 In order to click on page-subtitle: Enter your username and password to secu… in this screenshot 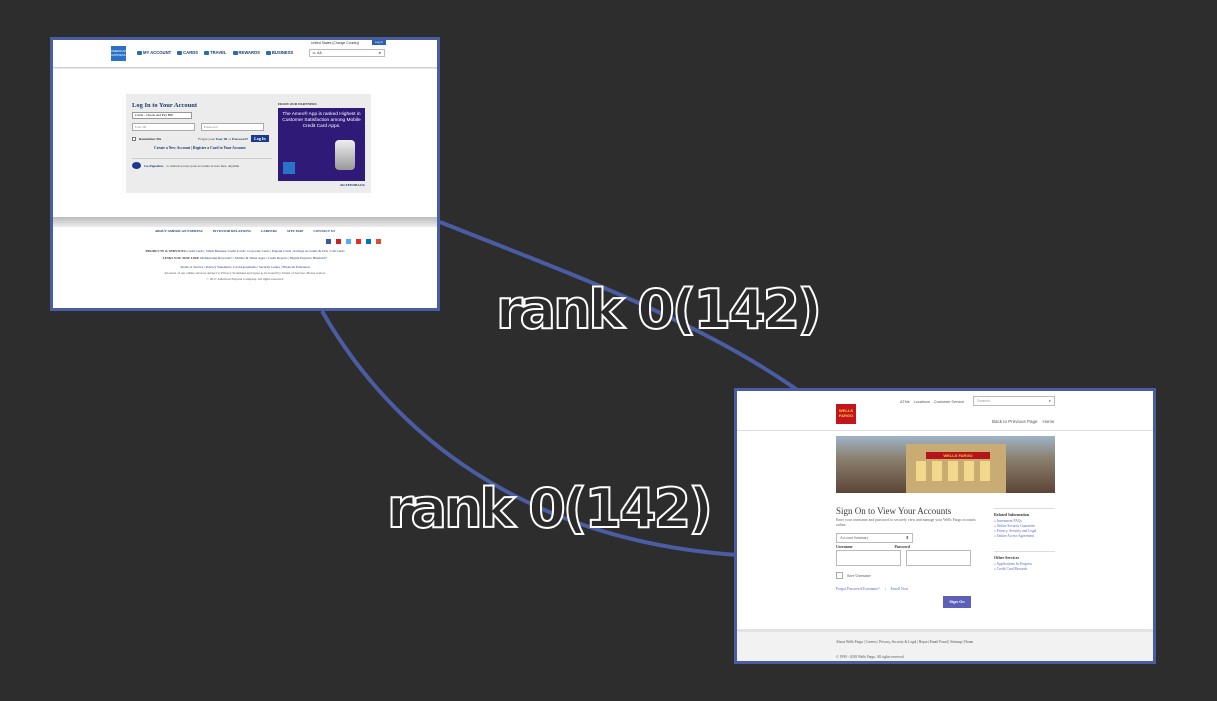, I will do `click(906, 522)`.